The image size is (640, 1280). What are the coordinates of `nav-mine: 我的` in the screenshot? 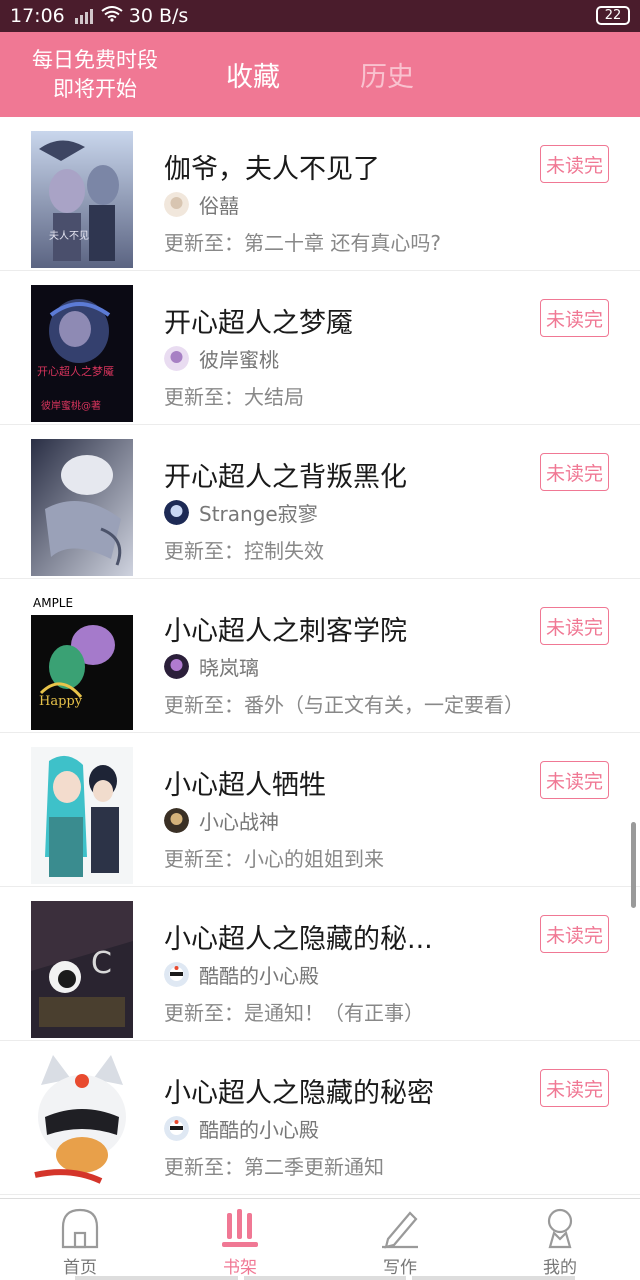 It's located at (560, 1239).